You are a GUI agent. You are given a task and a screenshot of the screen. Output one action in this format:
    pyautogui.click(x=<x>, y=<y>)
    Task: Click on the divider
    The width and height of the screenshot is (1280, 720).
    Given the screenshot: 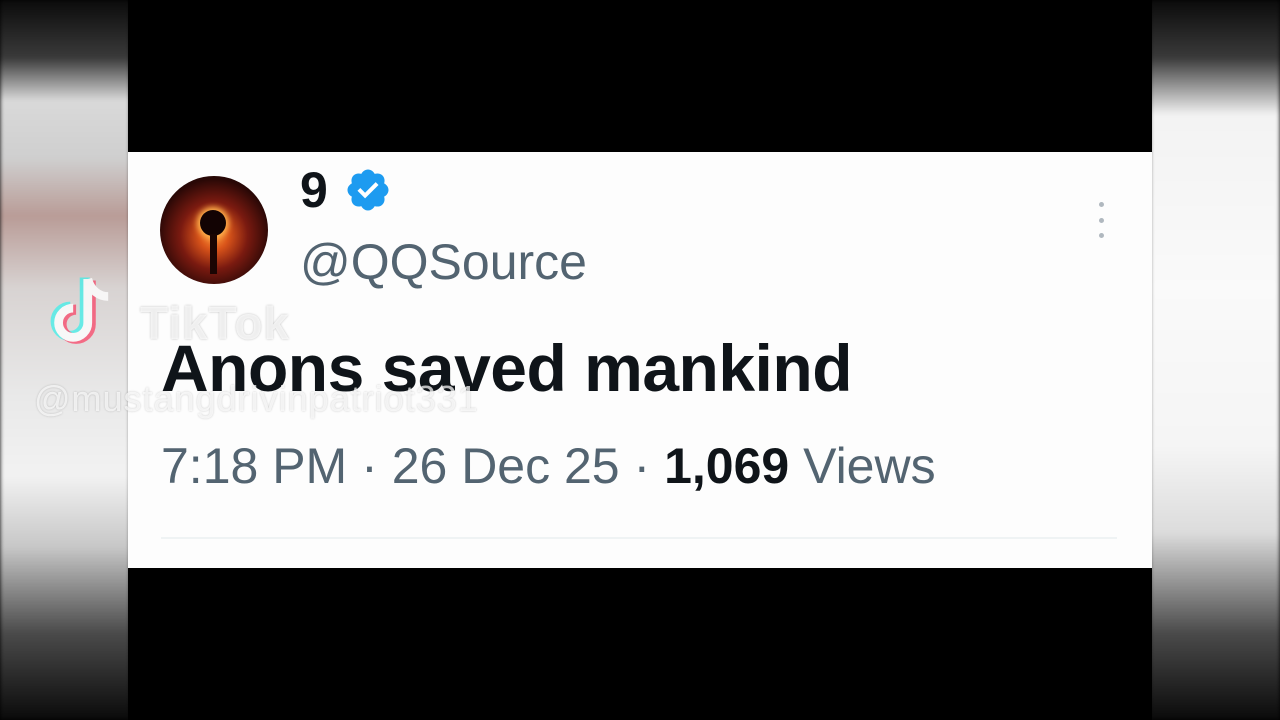 What is the action you would take?
    pyautogui.click(x=639, y=538)
    